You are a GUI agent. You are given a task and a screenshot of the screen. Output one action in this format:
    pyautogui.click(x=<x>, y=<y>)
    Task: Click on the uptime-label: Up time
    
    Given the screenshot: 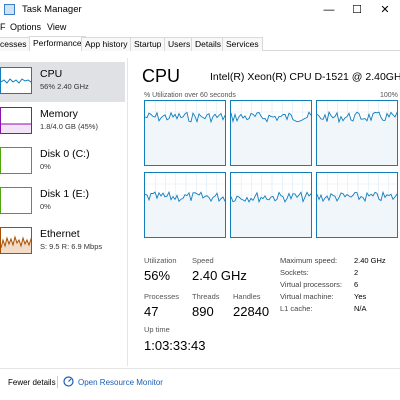 What is the action you would take?
    pyautogui.click(x=157, y=329)
    